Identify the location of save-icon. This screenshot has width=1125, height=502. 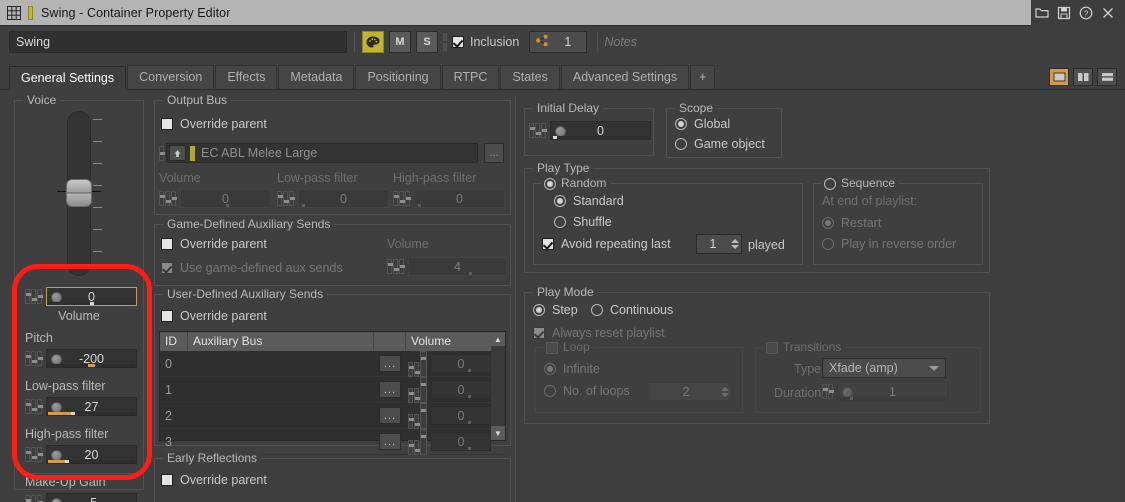
(1064, 13).